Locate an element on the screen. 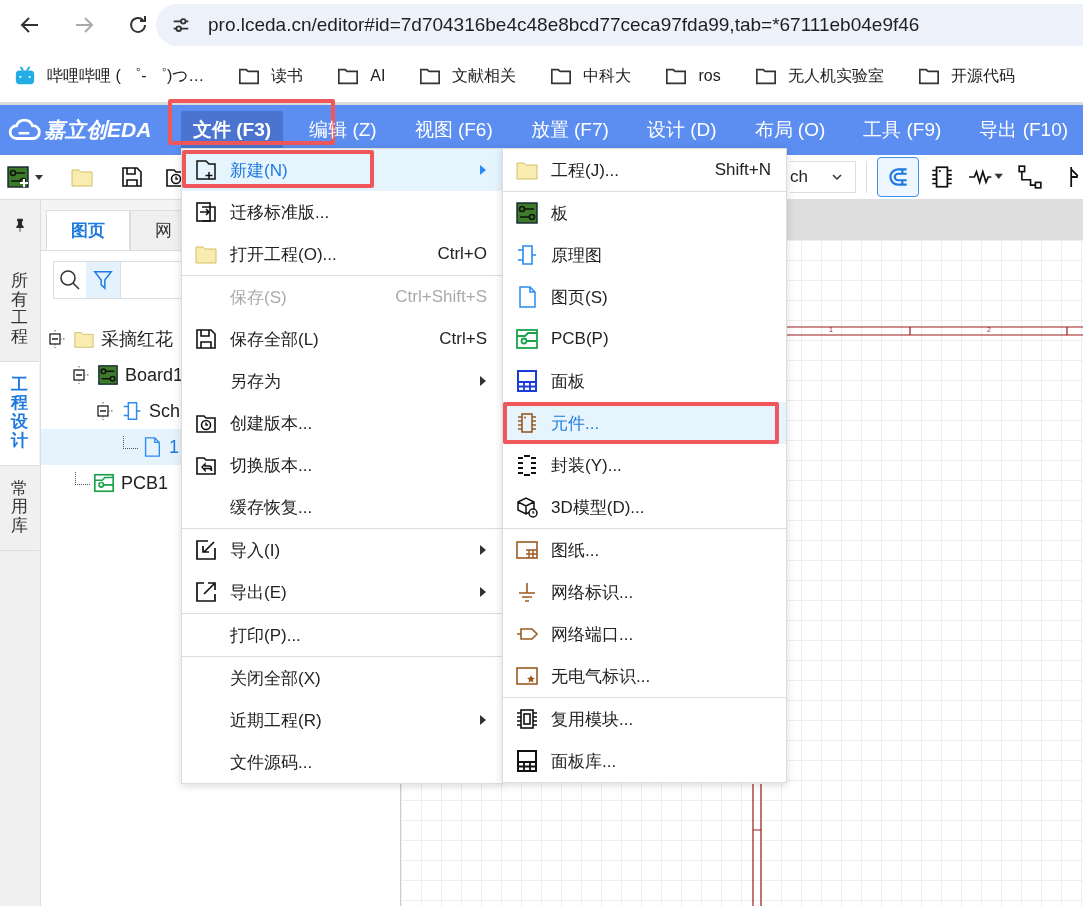 This screenshot has width=1083, height=906. tree-label: PCB1 is located at coordinates (145, 483).